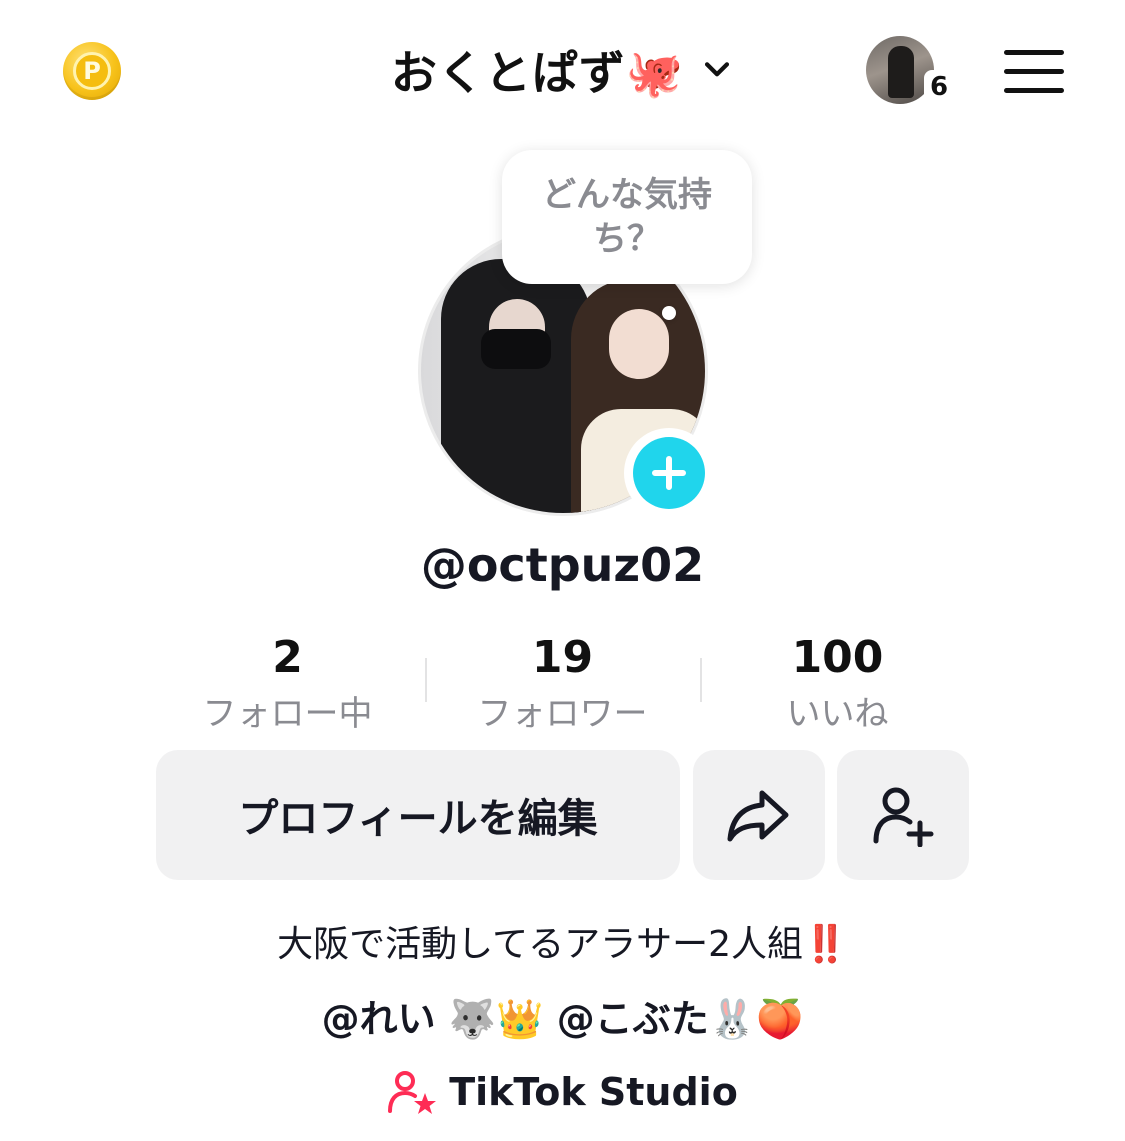 Image resolution: width=1125 pixels, height=1141 pixels. I want to click on menu-icon, so click(1034, 72).